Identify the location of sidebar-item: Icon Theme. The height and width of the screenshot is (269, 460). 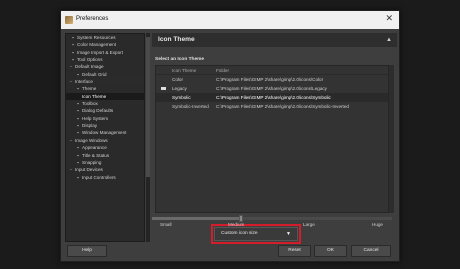
(105, 96).